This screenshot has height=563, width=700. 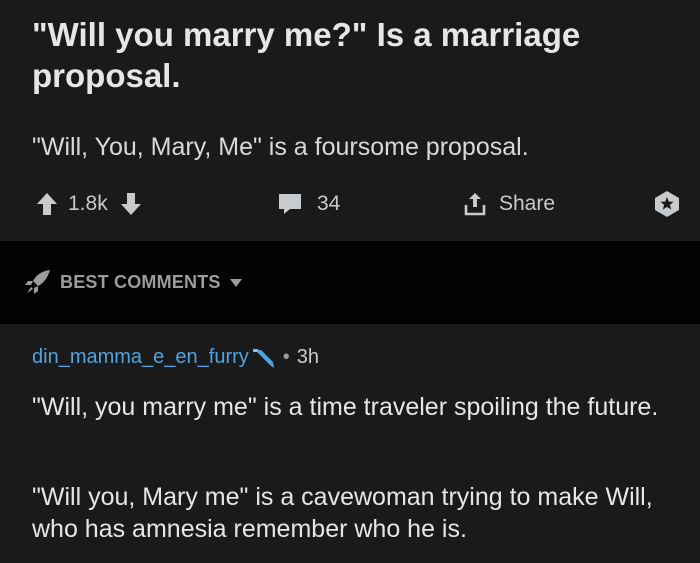 I want to click on share-upload-icon, so click(x=475, y=204).